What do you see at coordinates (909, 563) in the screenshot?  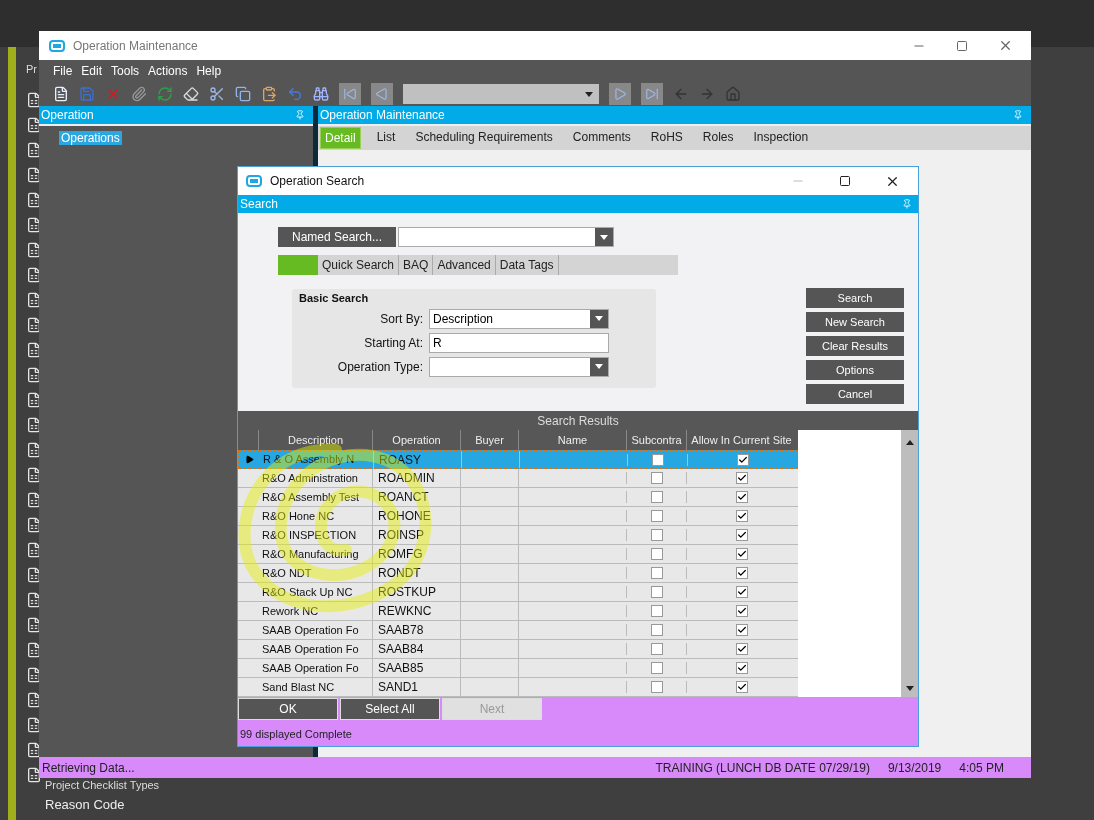 I see `scrollbar` at bounding box center [909, 563].